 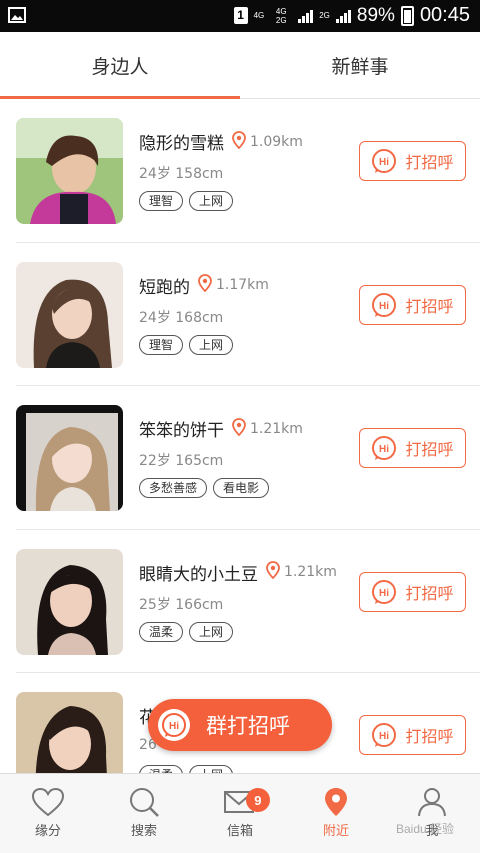 What do you see at coordinates (120, 65) in the screenshot?
I see `tab-nearby-people: 身边人` at bounding box center [120, 65].